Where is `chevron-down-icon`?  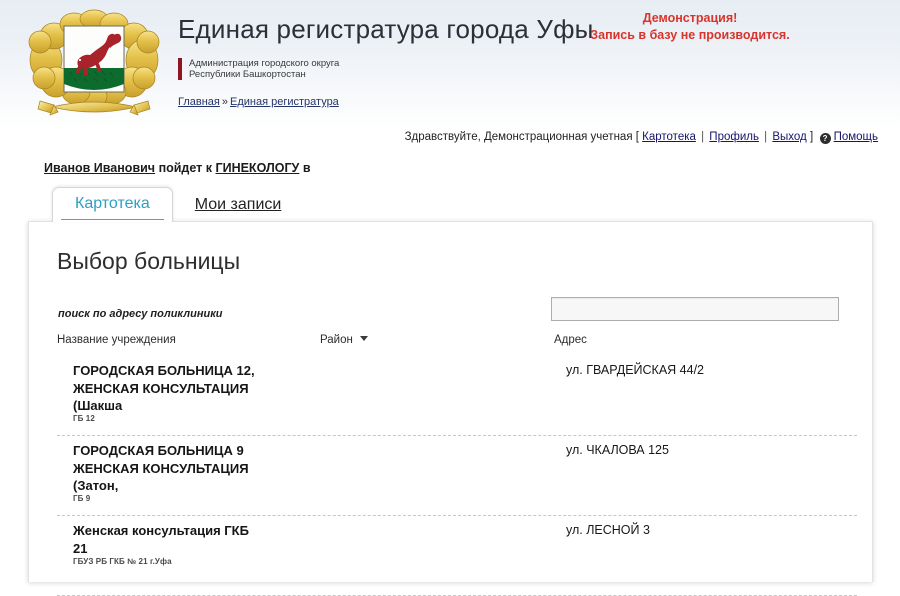
chevron-down-icon is located at coordinates (363, 338).